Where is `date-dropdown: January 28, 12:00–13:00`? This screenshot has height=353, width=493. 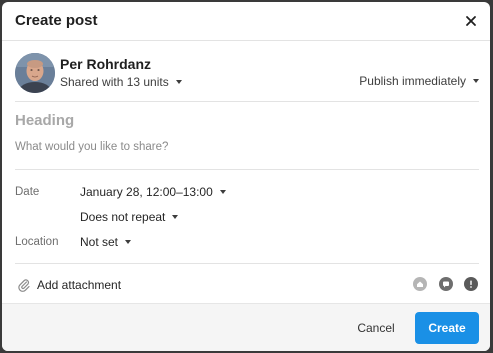
date-dropdown: January 28, 12:00–13:00 is located at coordinates (153, 192).